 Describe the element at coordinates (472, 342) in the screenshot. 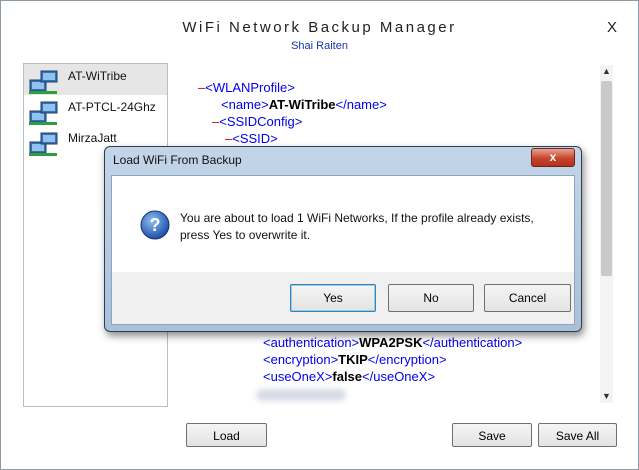

I see `xml-tag: </authentication>` at that location.